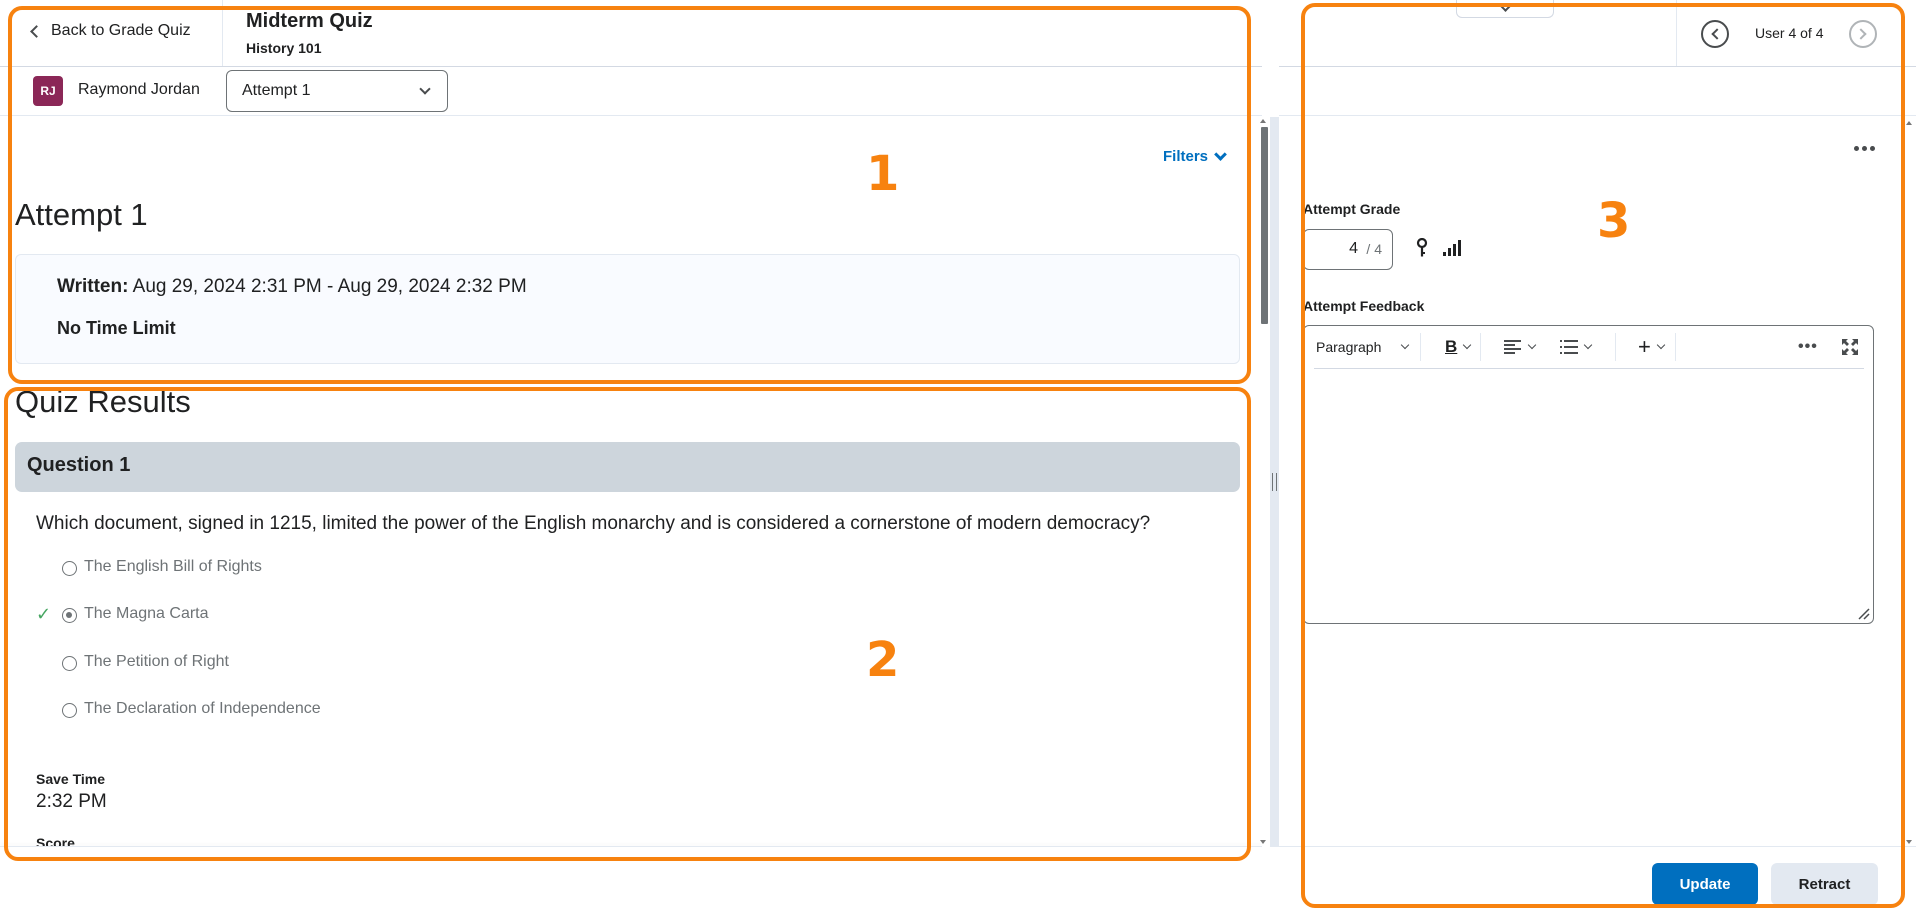  What do you see at coordinates (121, 30) in the screenshot?
I see `back-link-label: Back to Grade Quiz` at bounding box center [121, 30].